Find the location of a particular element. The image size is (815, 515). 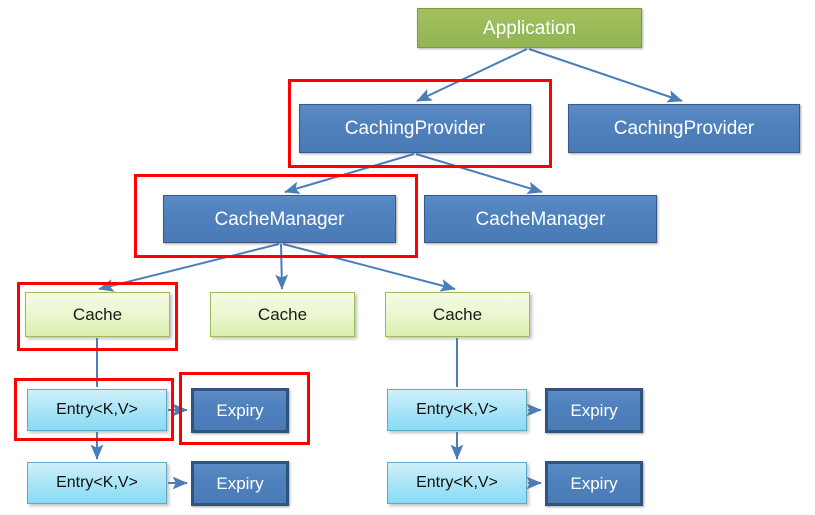

node-entry-3: Entry<K,V> is located at coordinates (457, 410).